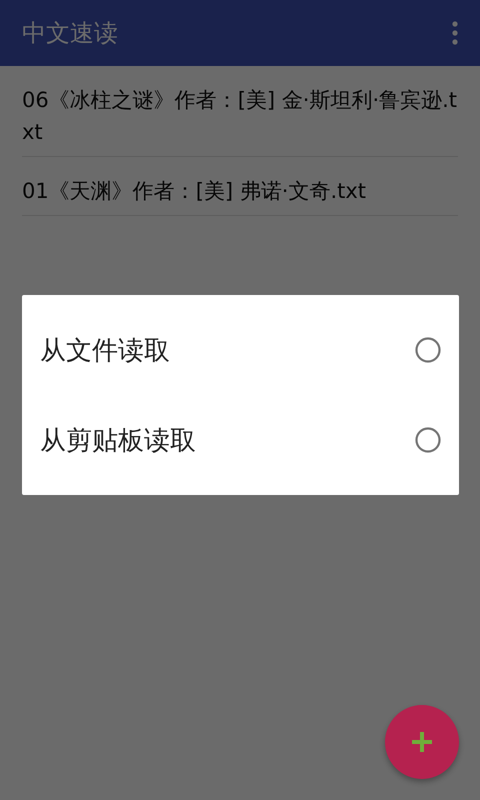  What do you see at coordinates (422, 742) in the screenshot?
I see `plus-icon` at bounding box center [422, 742].